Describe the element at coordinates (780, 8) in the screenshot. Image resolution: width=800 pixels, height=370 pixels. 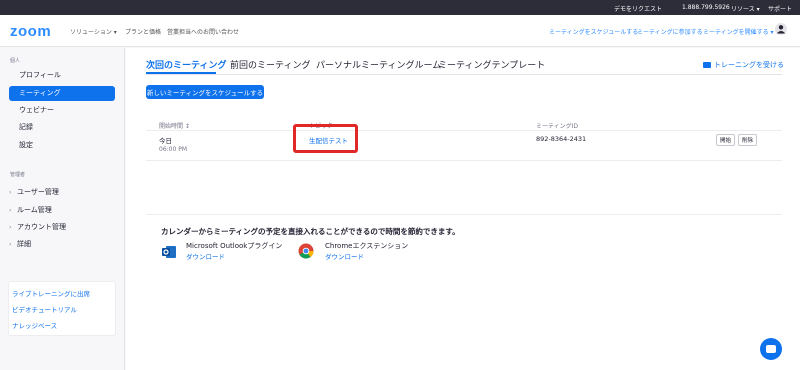
I see `support-link: サポート` at that location.